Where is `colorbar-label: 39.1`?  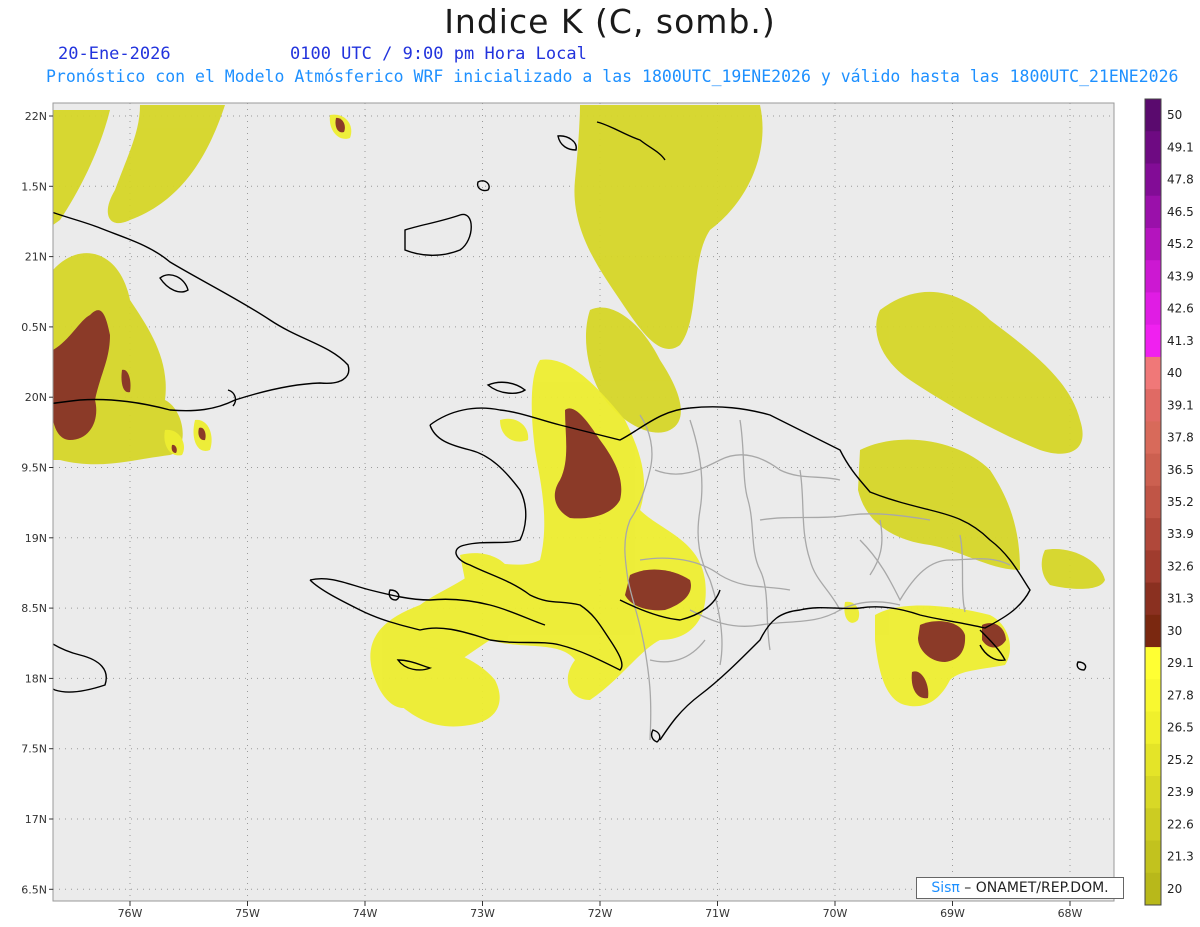
colorbar-label: 39.1 is located at coordinates (1180, 405).